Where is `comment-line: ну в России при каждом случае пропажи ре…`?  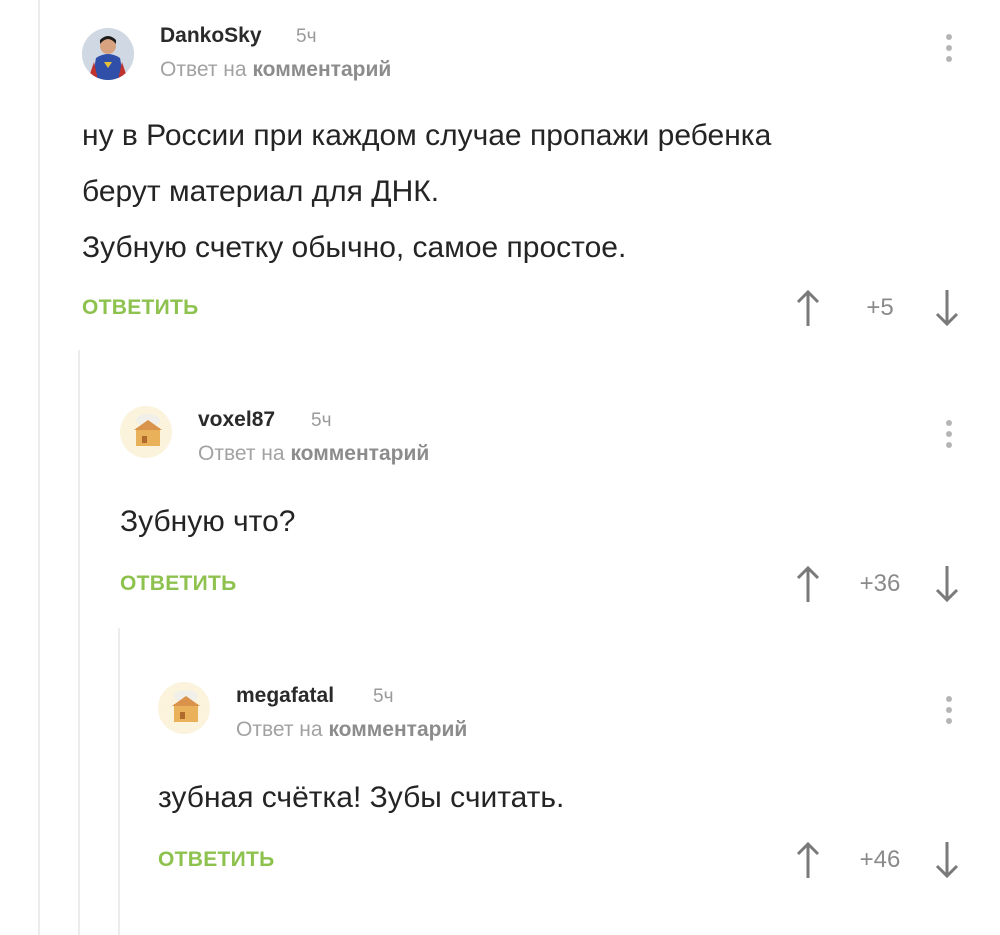 comment-line: ну в России при каждом случае пропажи ре… is located at coordinates (427, 135).